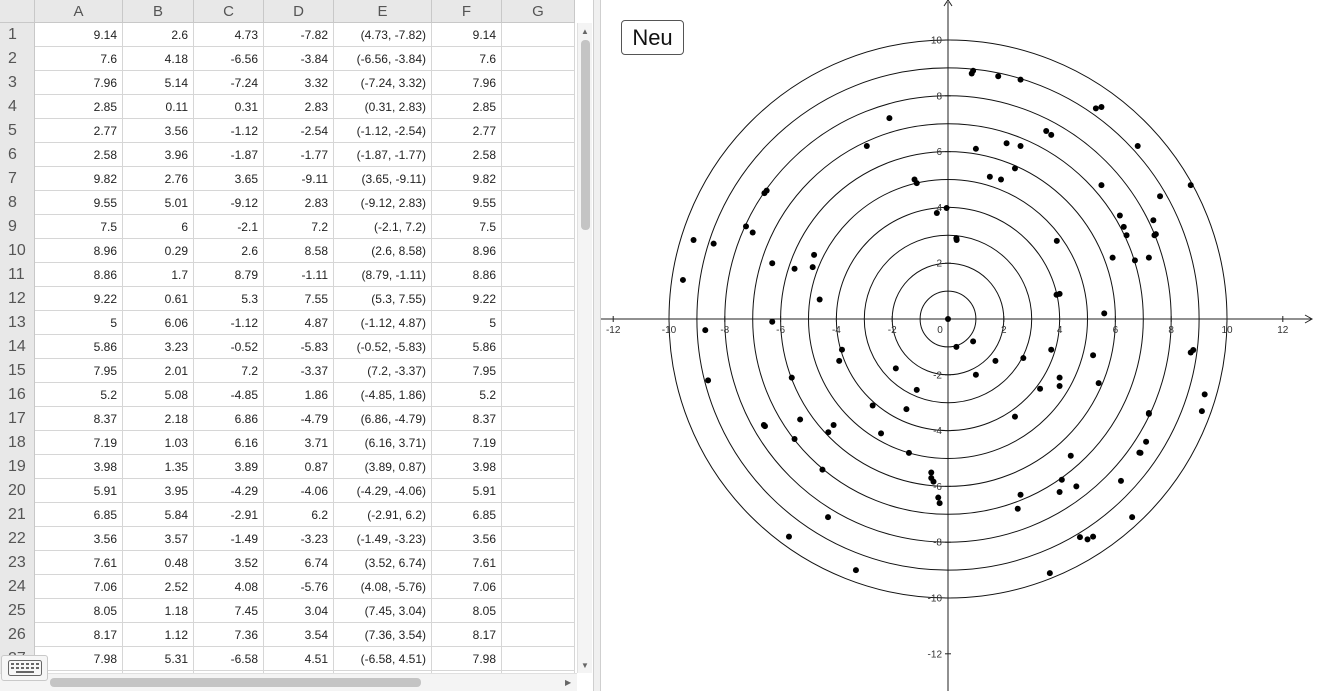 The image size is (1317, 691). I want to click on cell-c: 4.73, so click(229, 35).